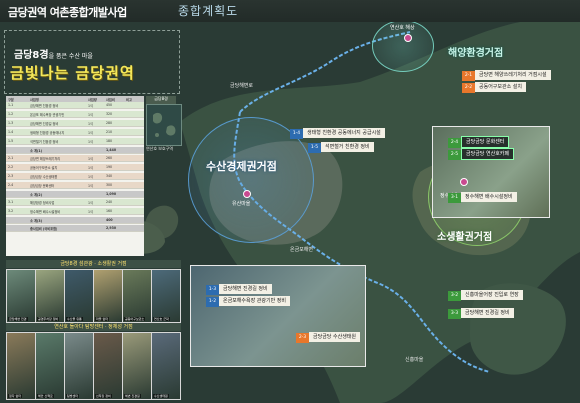  What do you see at coordinates (109, 132) in the screenshot?
I see `table-cell: 210` at bounding box center [109, 132].